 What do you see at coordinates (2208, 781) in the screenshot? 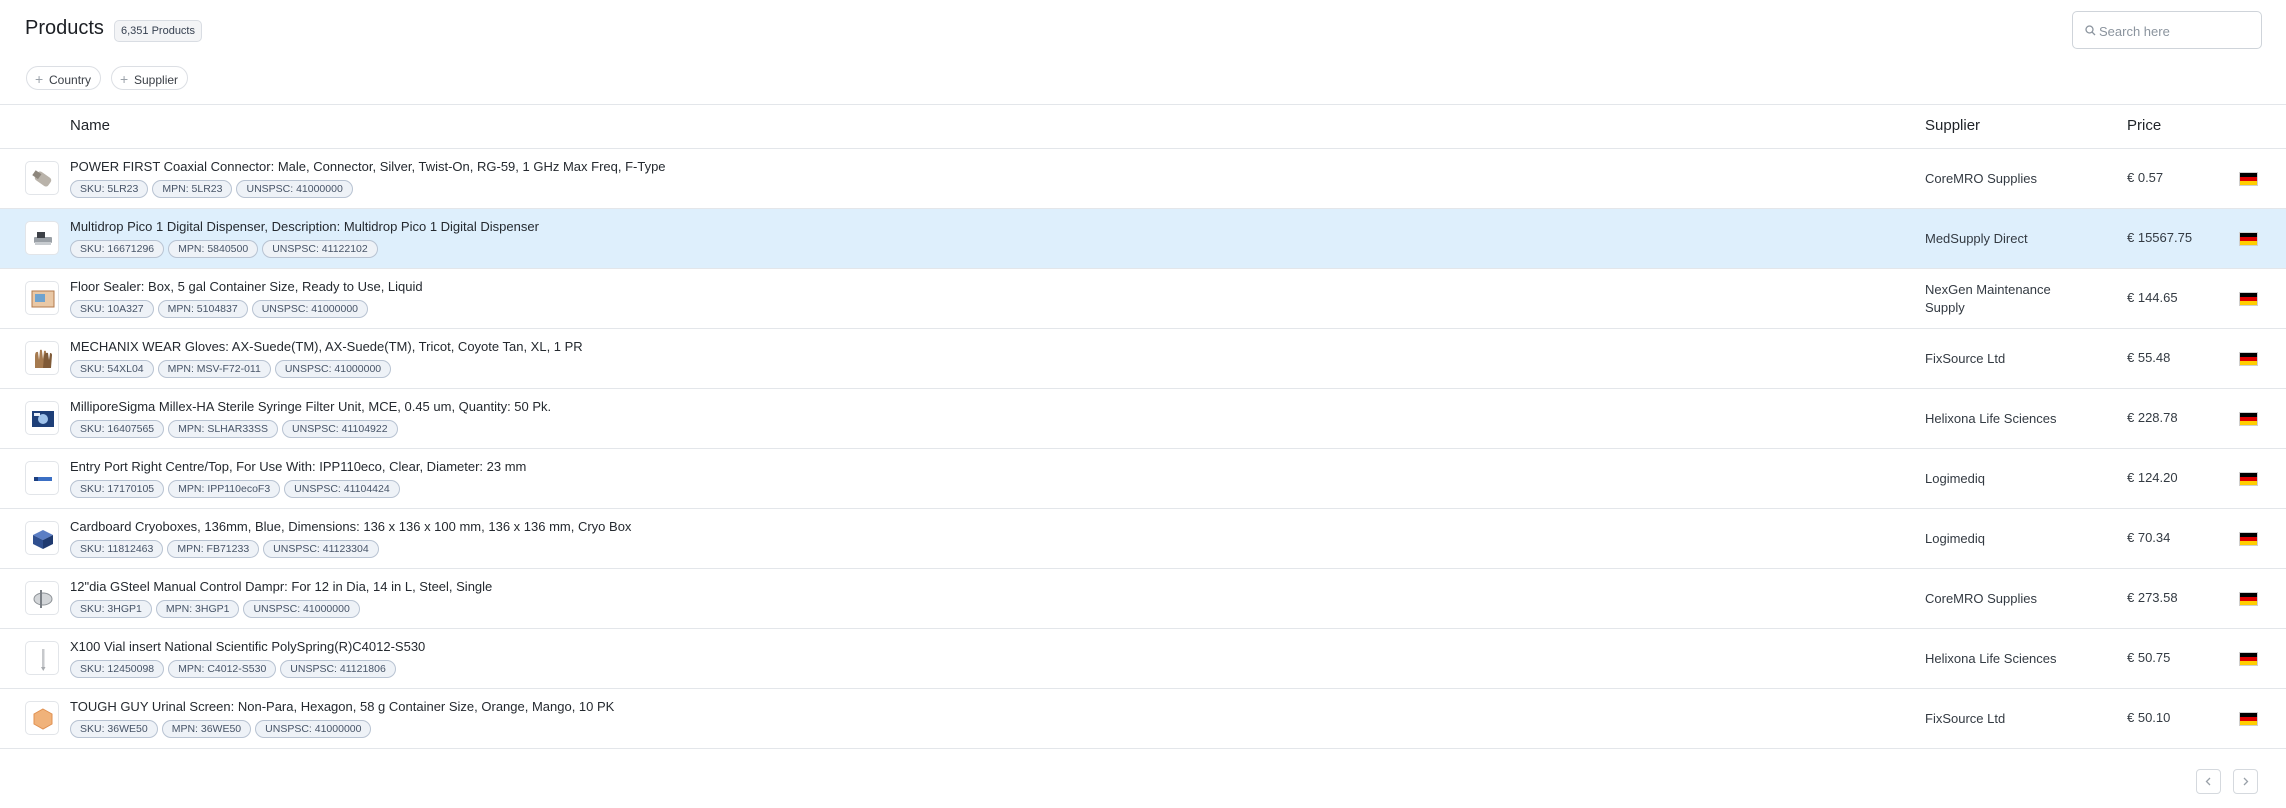
I see `previous-page-button` at bounding box center [2208, 781].